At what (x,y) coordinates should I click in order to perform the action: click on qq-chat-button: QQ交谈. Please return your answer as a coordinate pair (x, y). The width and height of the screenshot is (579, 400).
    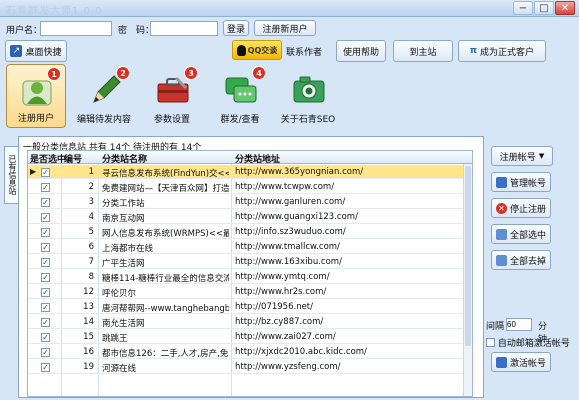
    Looking at the image, I should click on (257, 50).